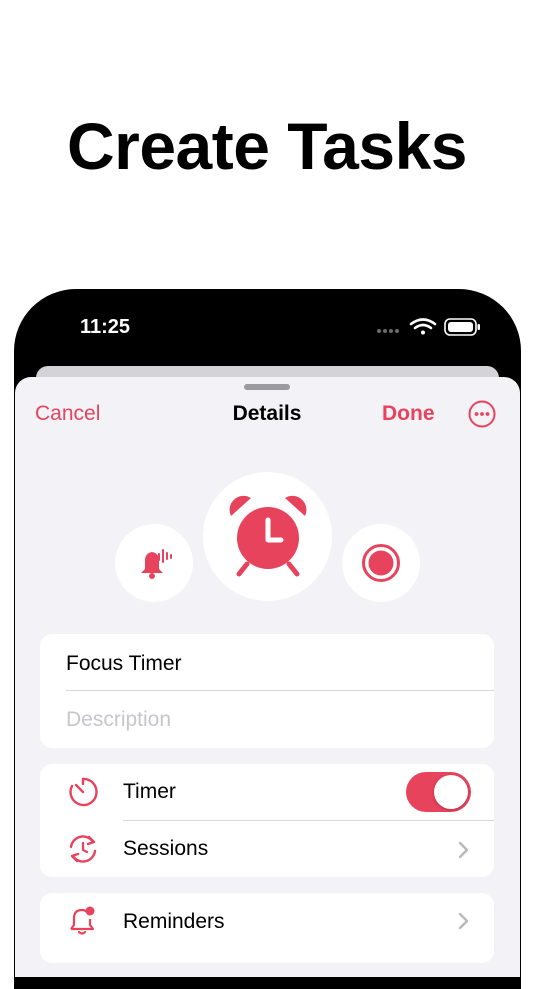  I want to click on wifi-icon, so click(423, 326).